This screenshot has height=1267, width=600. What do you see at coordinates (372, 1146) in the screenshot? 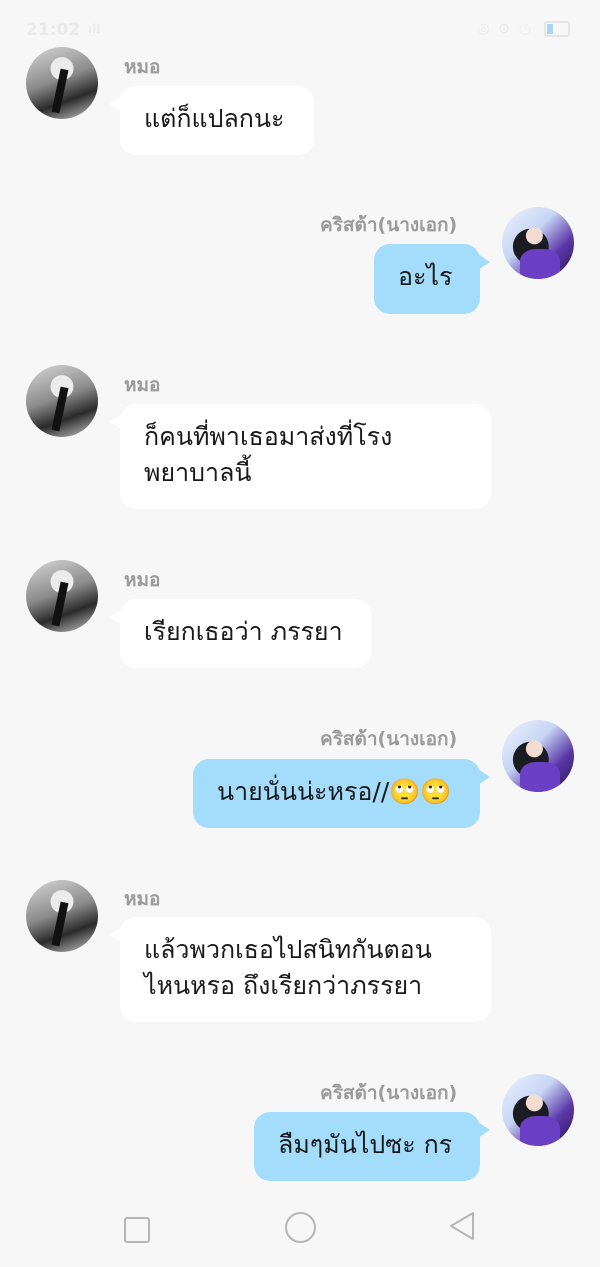
I see `message-bubble: ลืมๆมันไปซะ กร` at bounding box center [372, 1146].